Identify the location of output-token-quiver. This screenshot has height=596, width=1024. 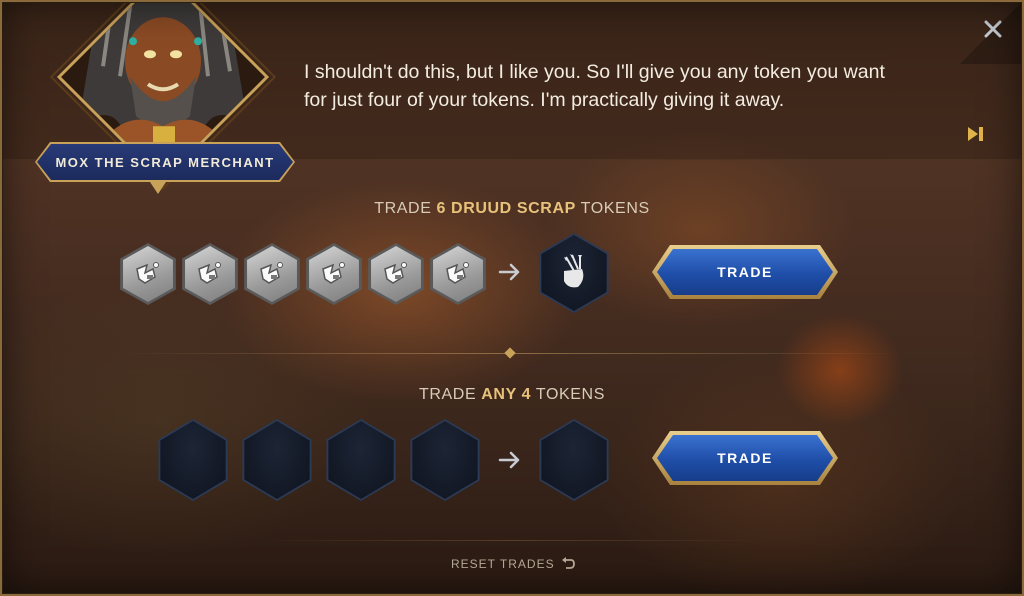
(574, 273).